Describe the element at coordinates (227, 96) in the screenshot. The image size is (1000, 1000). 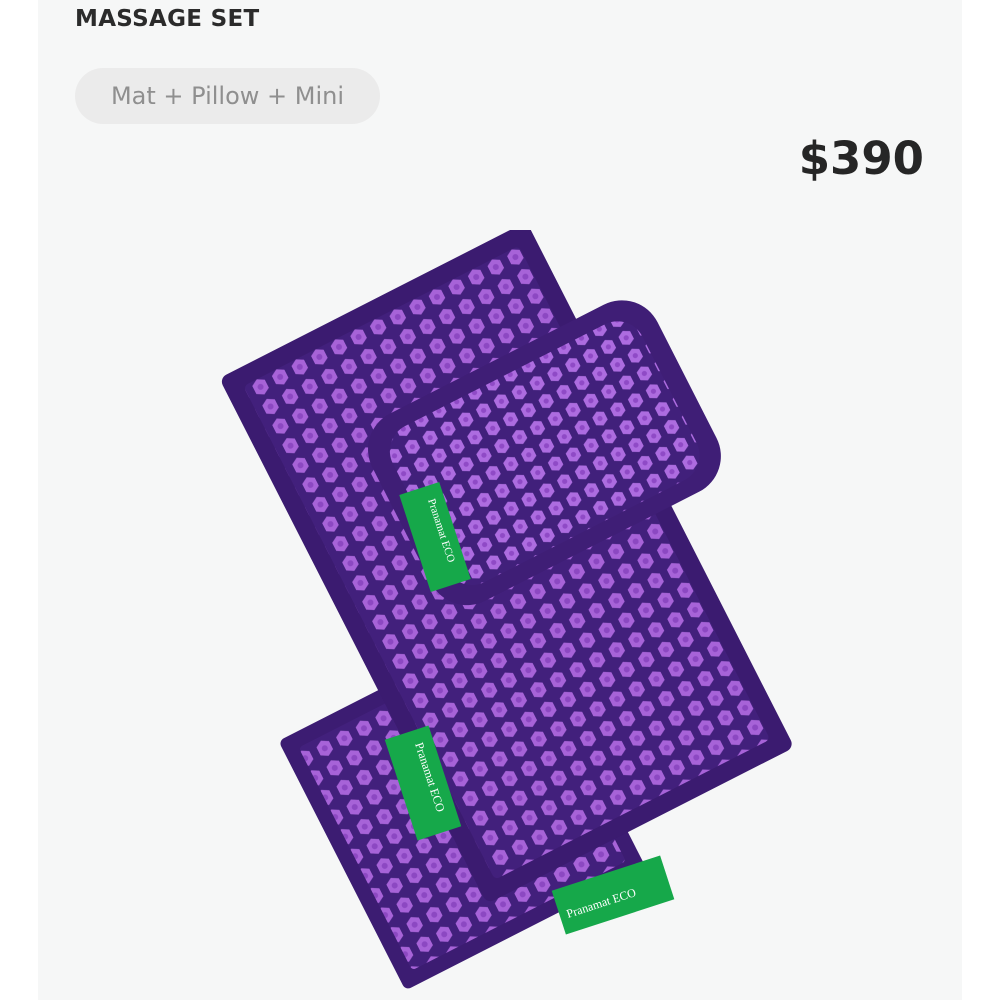
I see `variant-pill: Mat + Pillow + Mini` at that location.